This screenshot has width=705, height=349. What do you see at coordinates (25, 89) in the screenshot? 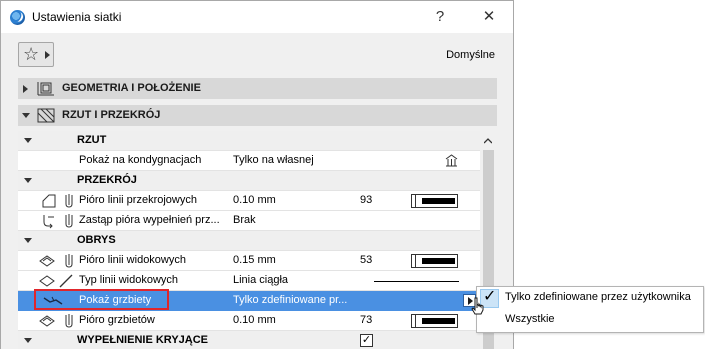
I see `expand-arrow-icon` at bounding box center [25, 89].